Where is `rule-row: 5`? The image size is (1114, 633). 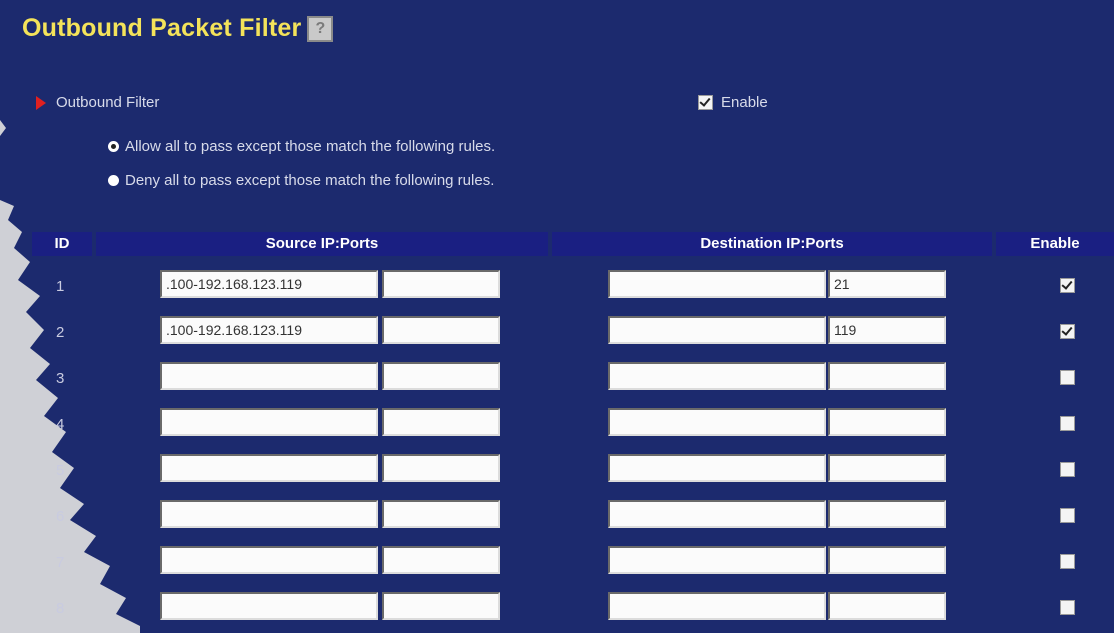
rule-row: 5 is located at coordinates (557, 470).